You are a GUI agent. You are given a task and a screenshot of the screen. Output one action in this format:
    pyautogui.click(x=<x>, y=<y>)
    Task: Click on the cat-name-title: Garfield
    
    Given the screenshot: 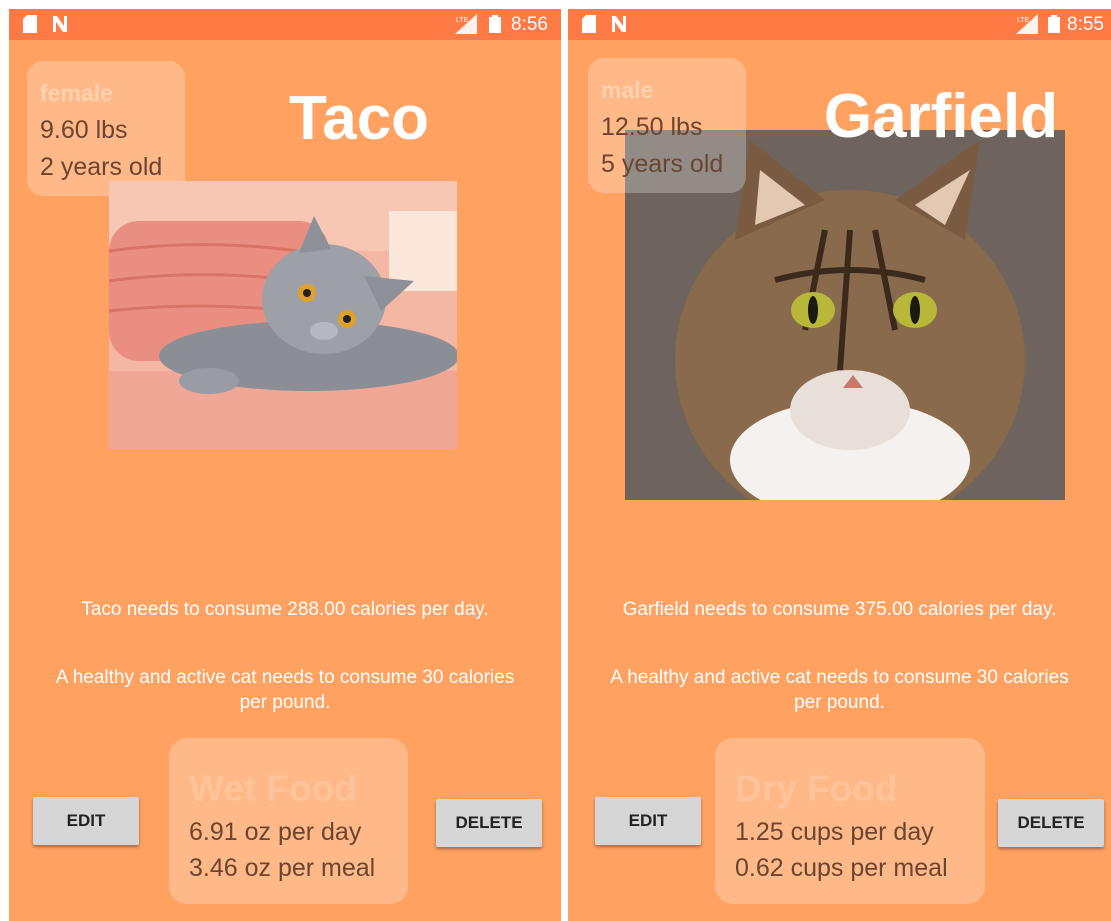 What is the action you would take?
    pyautogui.click(x=941, y=116)
    